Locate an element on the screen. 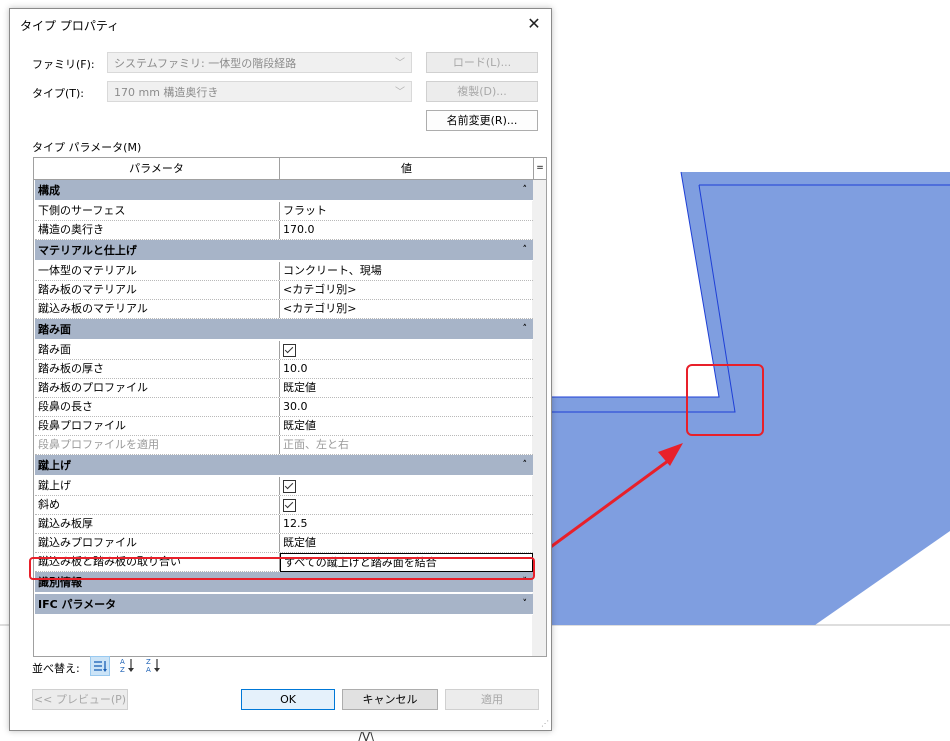 This screenshot has width=950, height=741. parameter-value: コンクリート、現場 is located at coordinates (406, 271).